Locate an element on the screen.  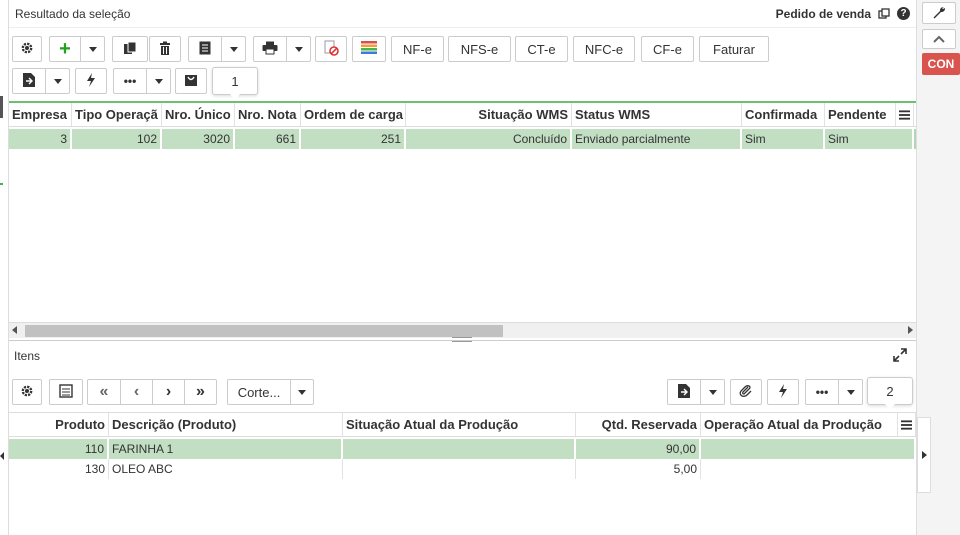
help-icon: ? is located at coordinates (903, 13).